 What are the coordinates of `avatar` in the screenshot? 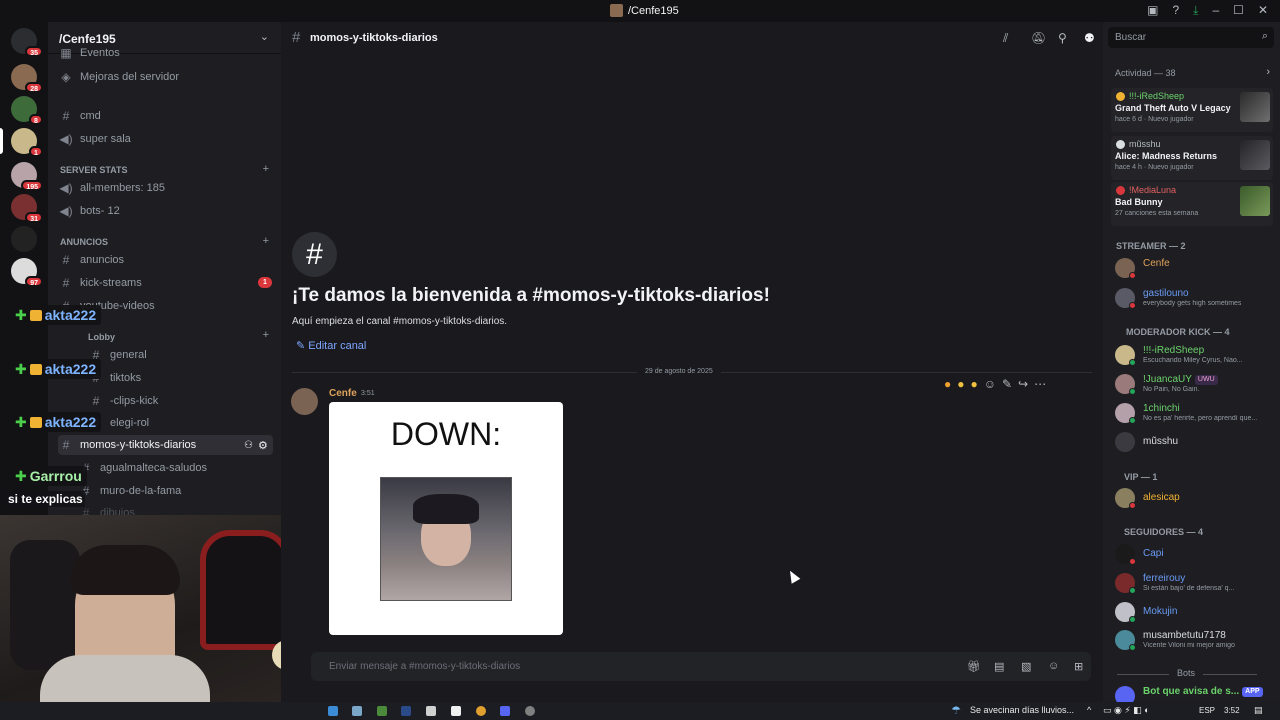 It's located at (304, 401).